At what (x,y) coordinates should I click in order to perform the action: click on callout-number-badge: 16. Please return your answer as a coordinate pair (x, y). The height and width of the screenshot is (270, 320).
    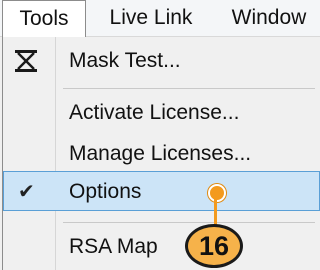
    Looking at the image, I should click on (214, 246).